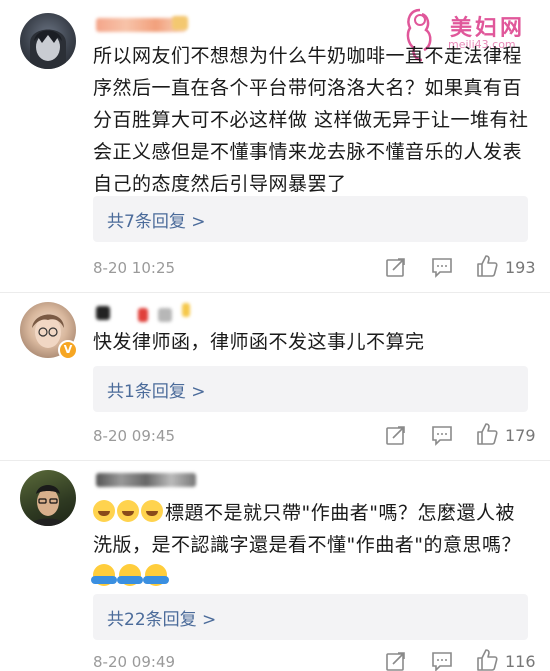 The image size is (550, 671). What do you see at coordinates (134, 436) in the screenshot?
I see `timestamp: 8-20 09:45` at bounding box center [134, 436].